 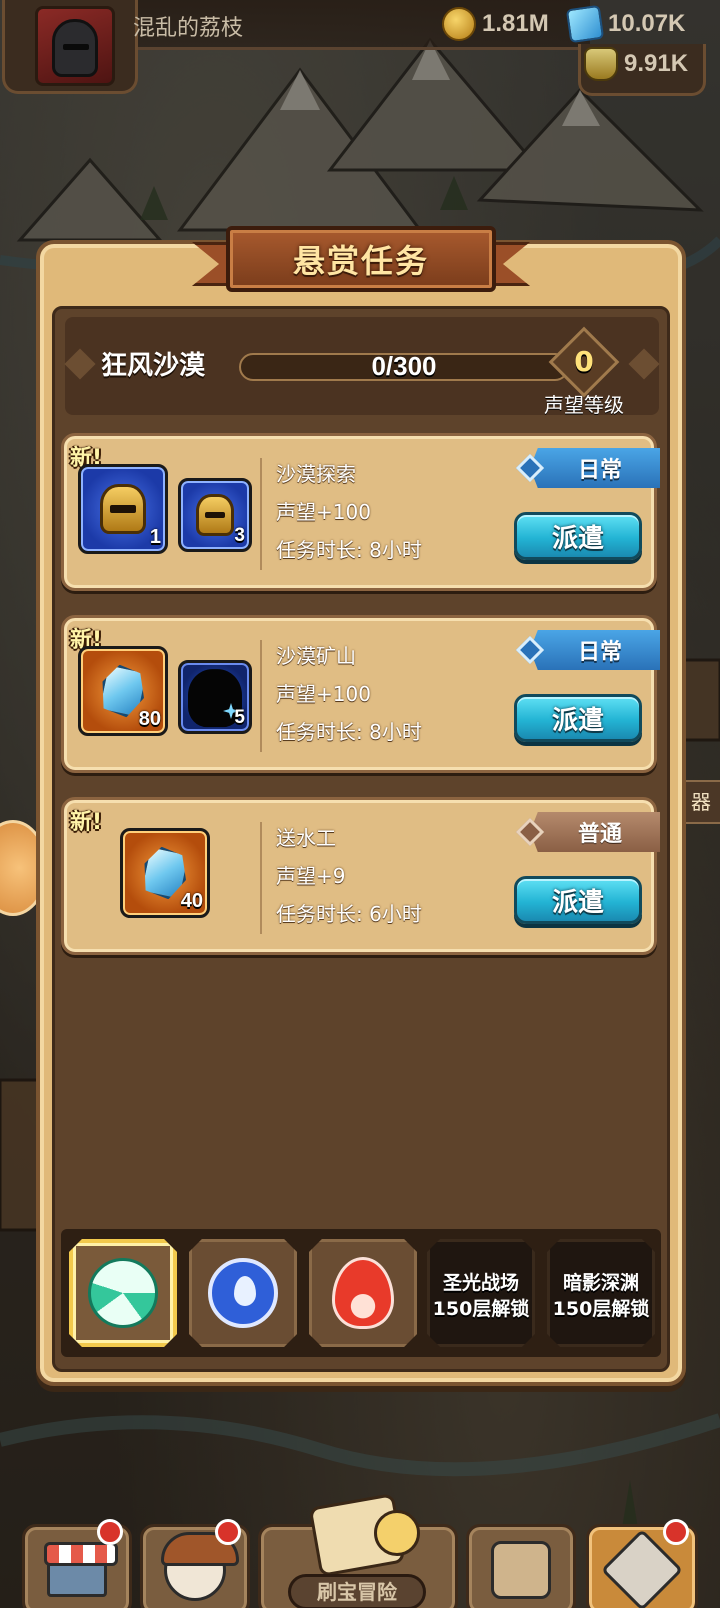 I want to click on gem-resource: 10.07K, so click(x=625, y=24).